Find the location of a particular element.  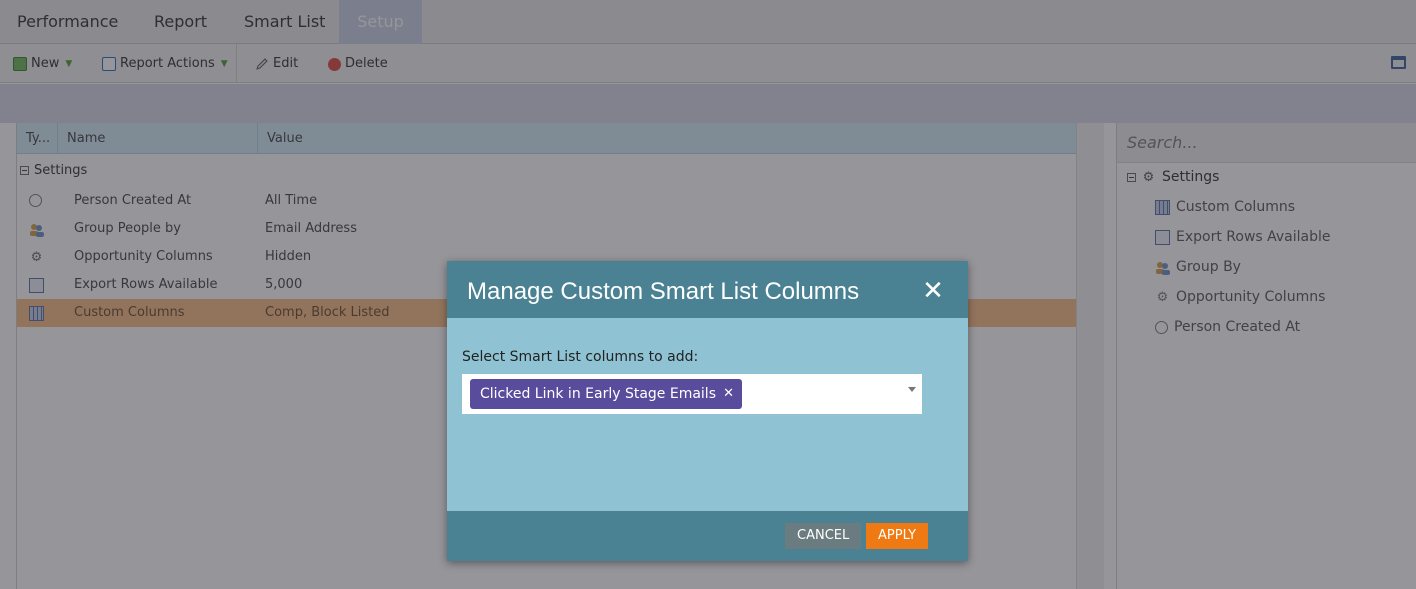

dialog-footer: CANCEL APPLY is located at coordinates (707, 536).